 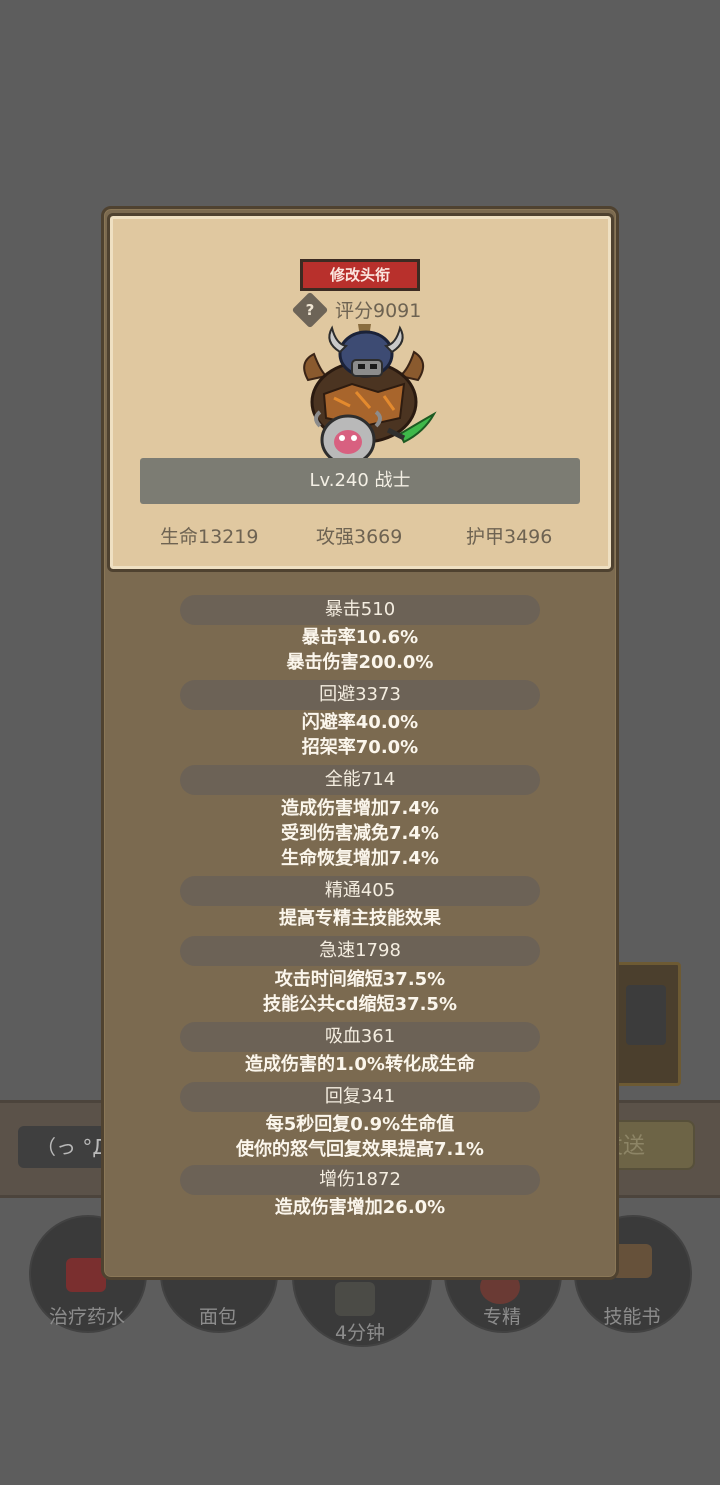 What do you see at coordinates (360, 1333) in the screenshot?
I see `skill-label-timer: 4分钟` at bounding box center [360, 1333].